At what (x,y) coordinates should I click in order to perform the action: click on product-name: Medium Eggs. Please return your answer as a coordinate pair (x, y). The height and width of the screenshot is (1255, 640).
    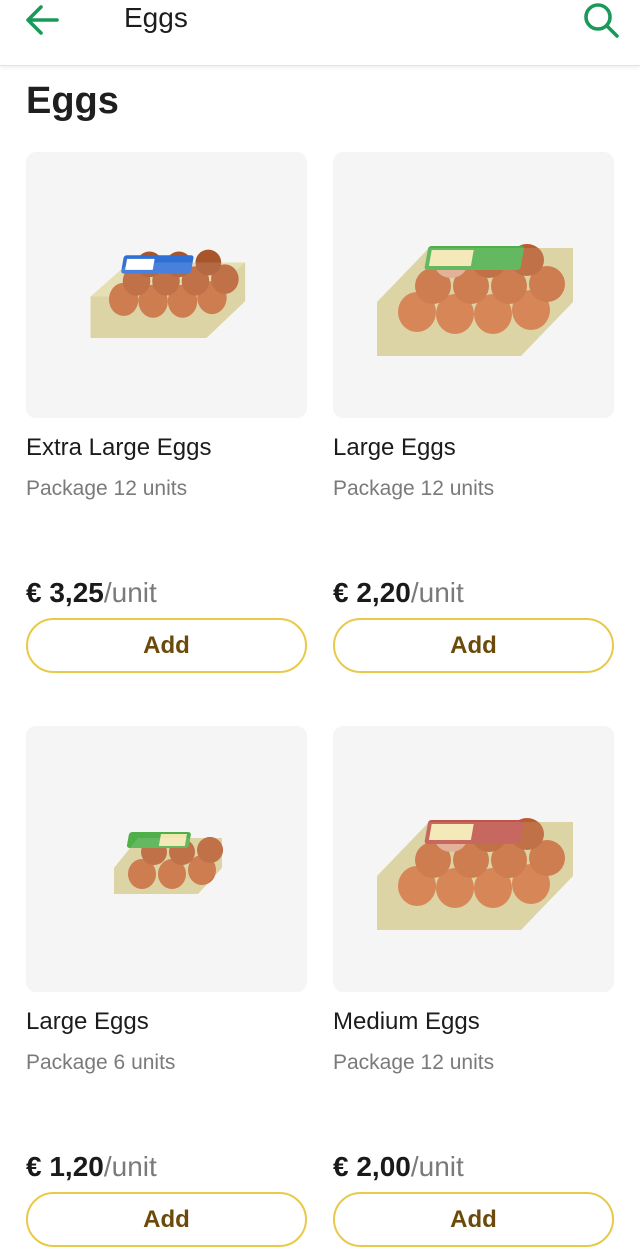
    Looking at the image, I should click on (406, 1021).